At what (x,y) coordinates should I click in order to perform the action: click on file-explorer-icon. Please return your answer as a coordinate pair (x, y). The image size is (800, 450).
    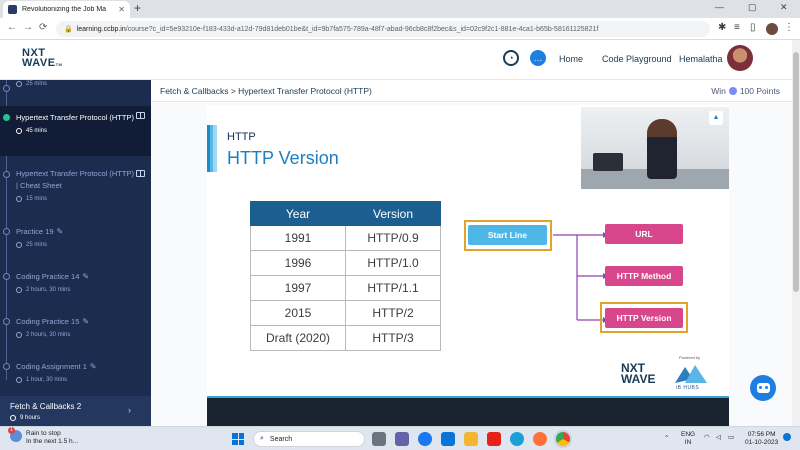
    Looking at the image, I should click on (471, 439).